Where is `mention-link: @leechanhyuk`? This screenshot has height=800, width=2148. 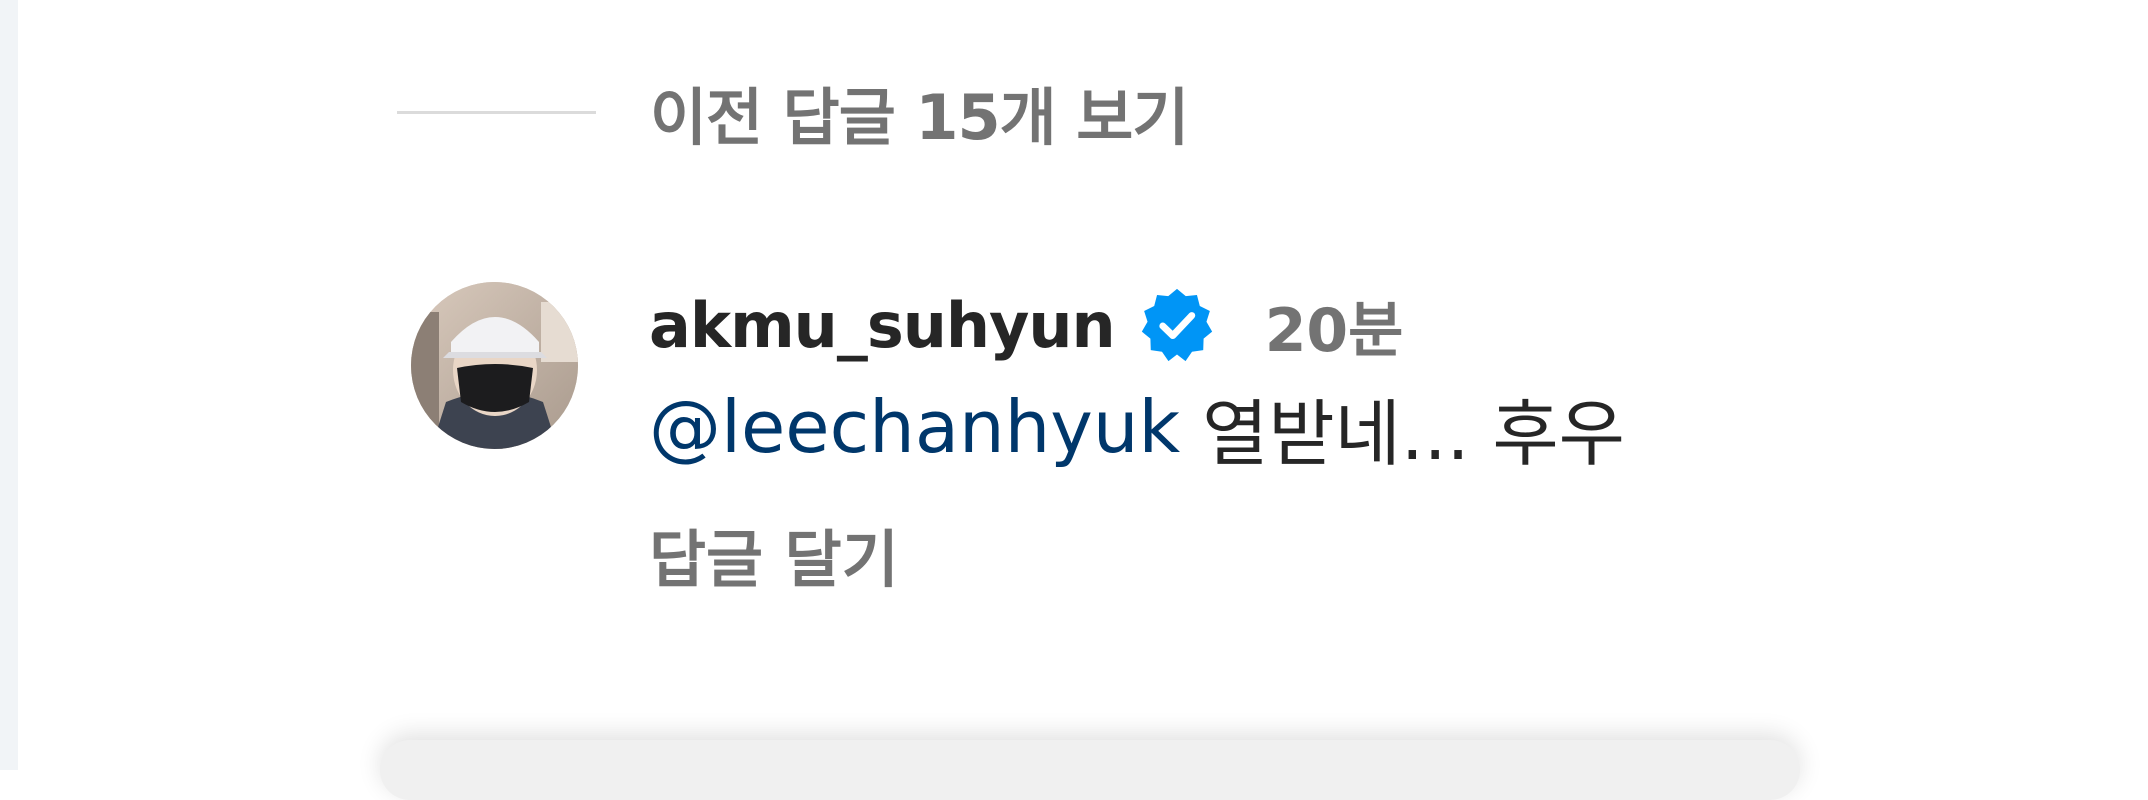 mention-link: @leechanhyuk is located at coordinates (914, 427).